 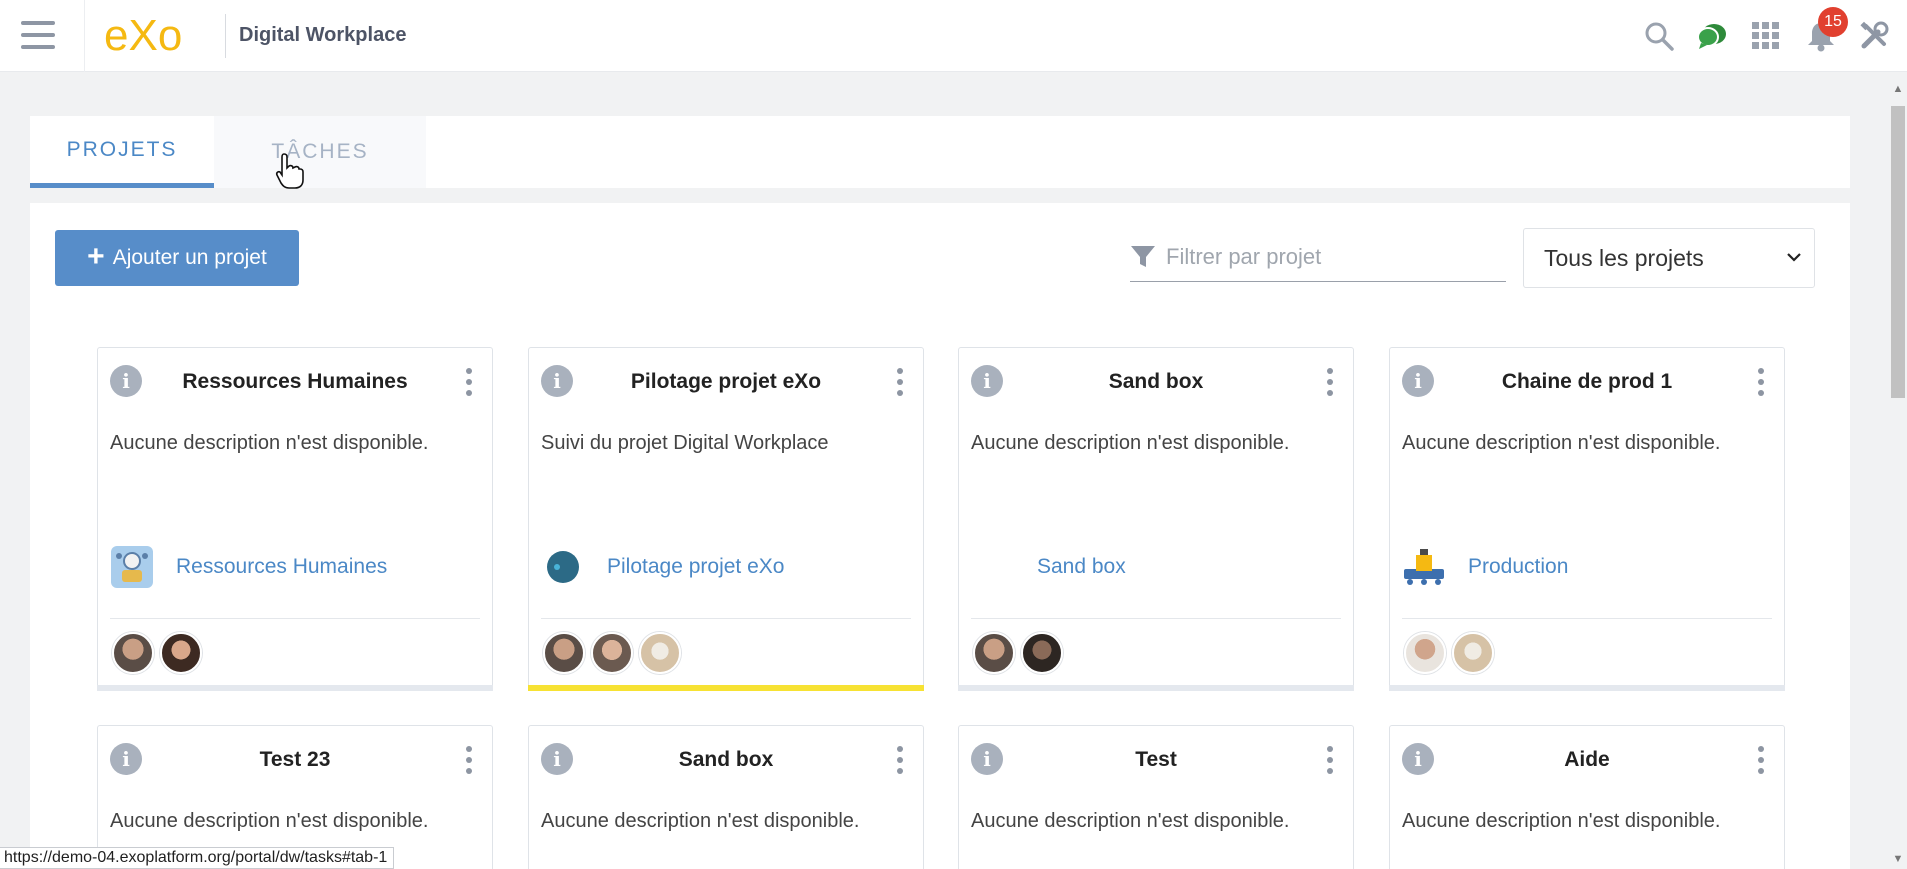 I want to click on space-production-icon, so click(x=1424, y=567).